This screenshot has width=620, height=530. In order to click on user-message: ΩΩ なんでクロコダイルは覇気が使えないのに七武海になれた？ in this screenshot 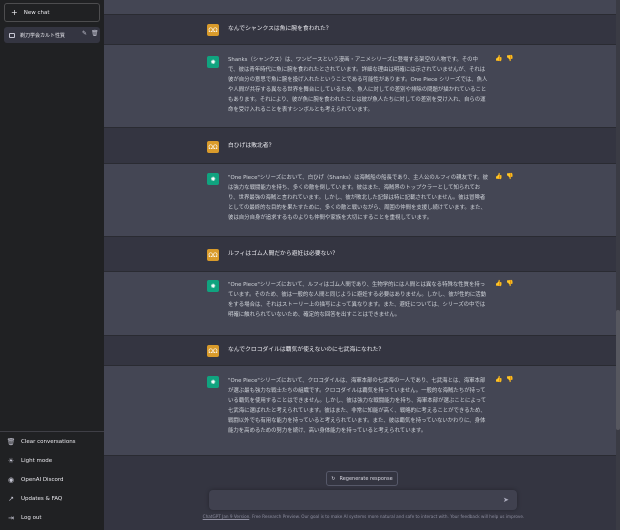, I will do `click(360, 351)`.